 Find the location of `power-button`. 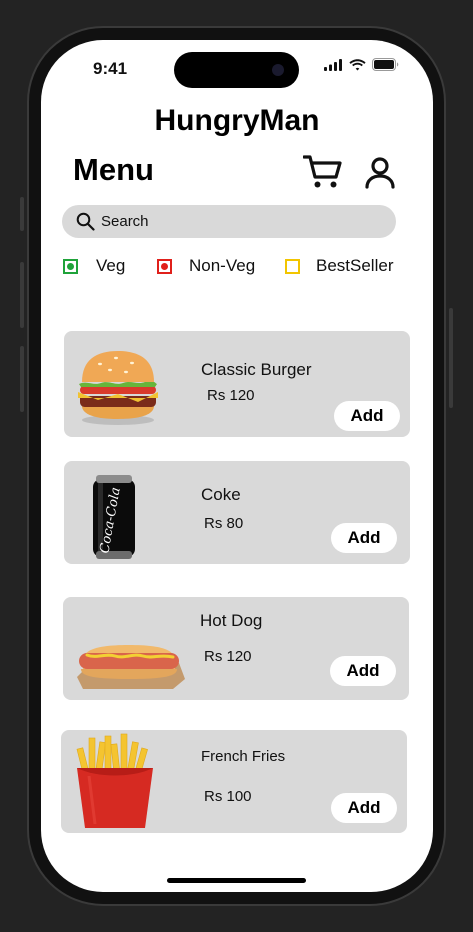

power-button is located at coordinates (451, 358).